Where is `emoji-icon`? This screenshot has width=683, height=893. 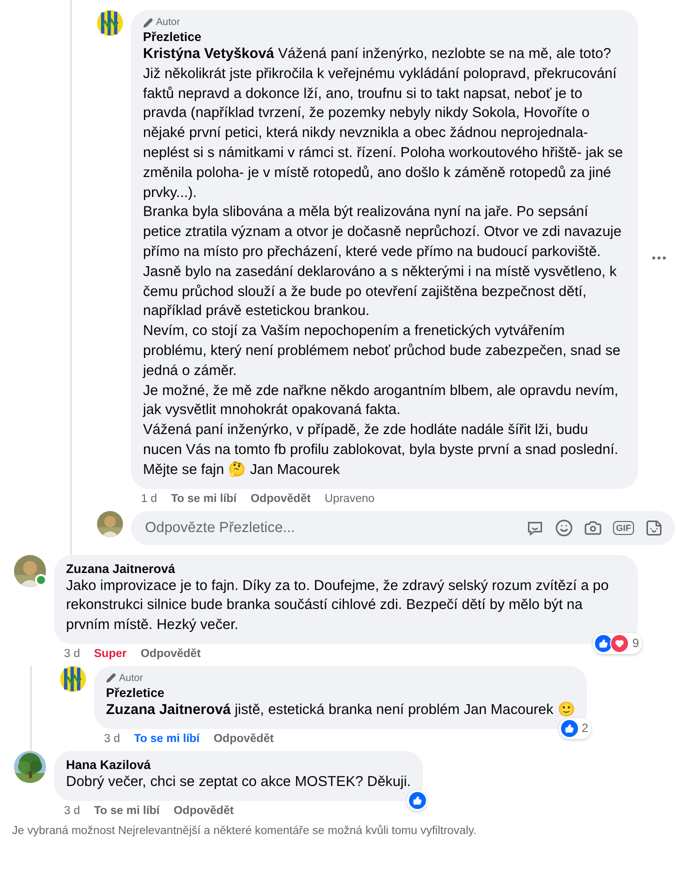
emoji-icon is located at coordinates (564, 527).